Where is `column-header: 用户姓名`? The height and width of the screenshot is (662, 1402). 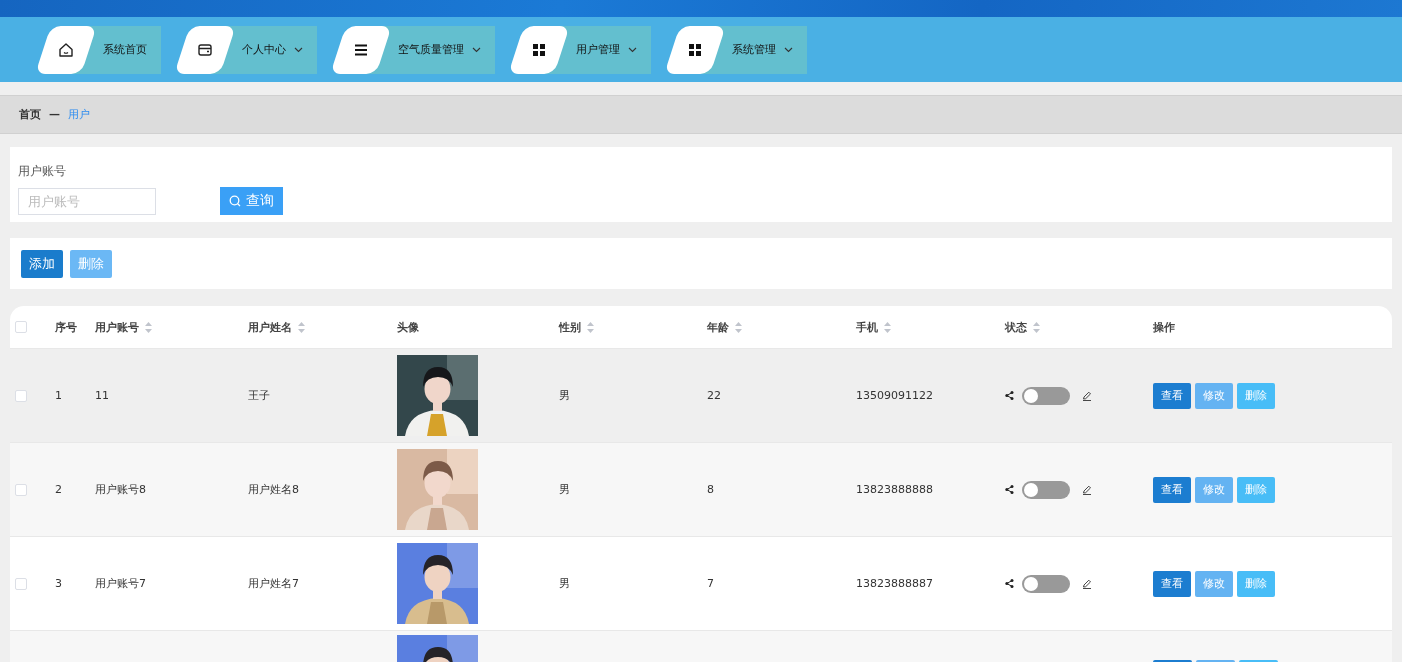
column-header: 用户姓名 is located at coordinates (270, 327).